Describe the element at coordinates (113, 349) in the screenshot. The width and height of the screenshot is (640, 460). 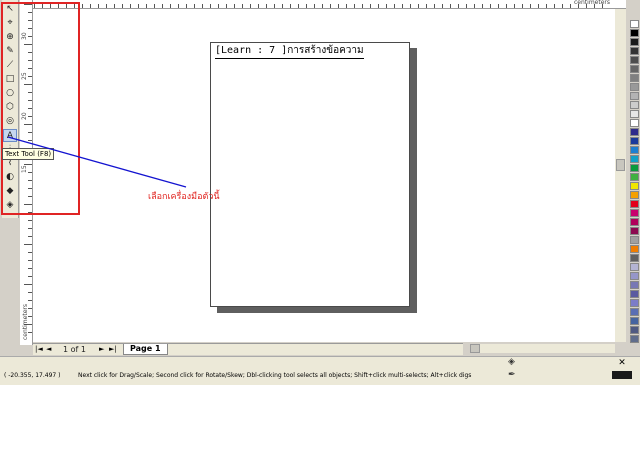
I see `last-page-button: ►|` at that location.